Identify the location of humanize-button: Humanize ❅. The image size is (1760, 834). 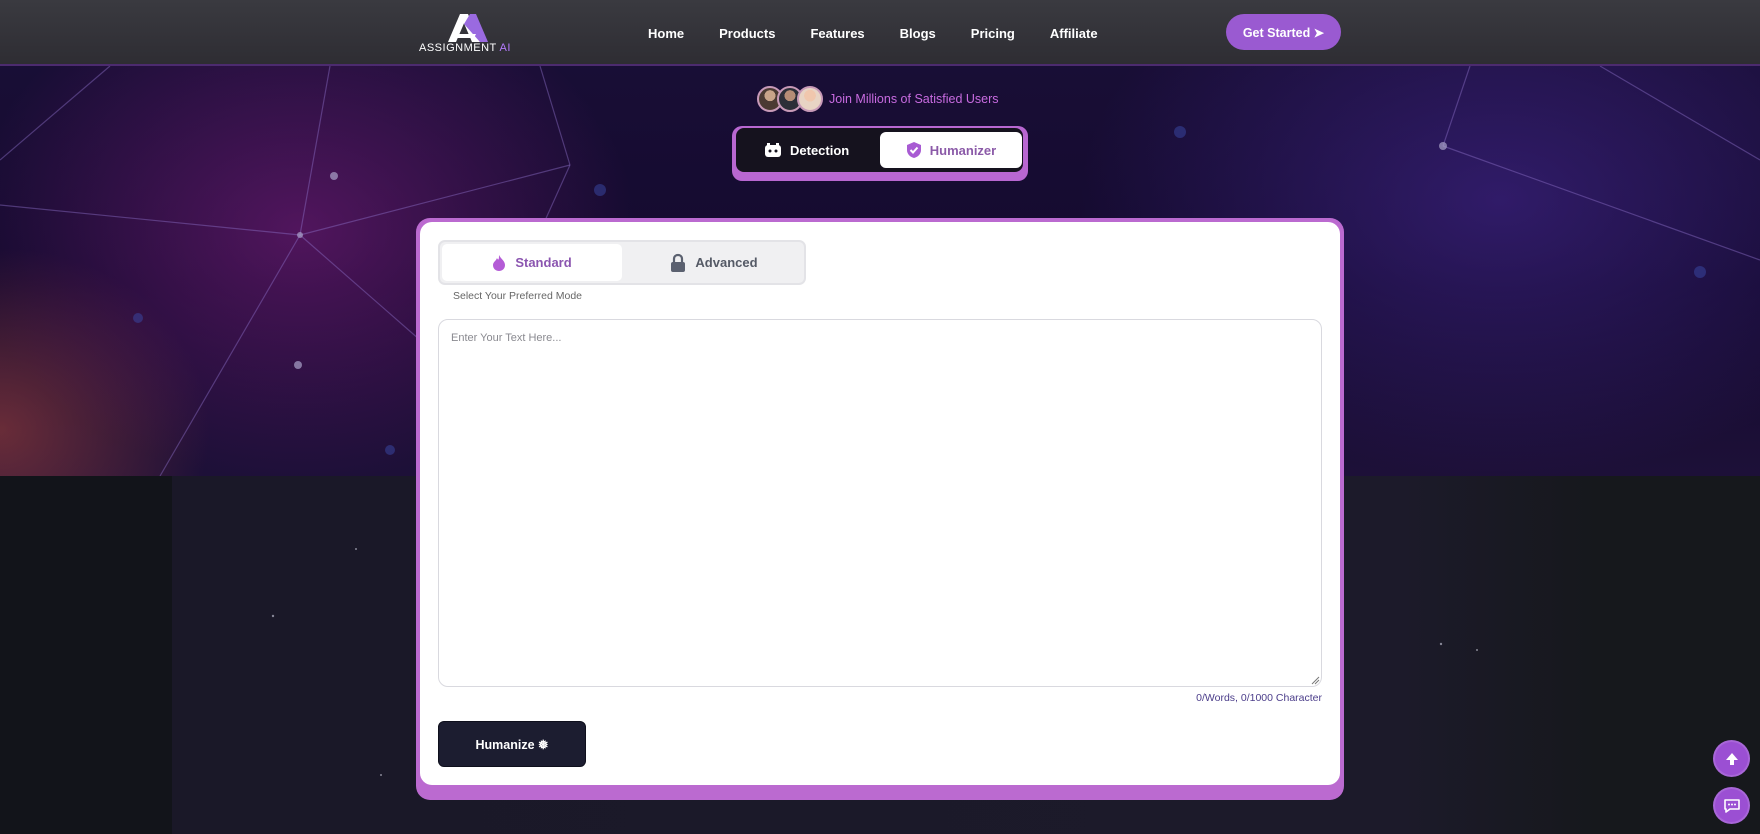
(512, 744).